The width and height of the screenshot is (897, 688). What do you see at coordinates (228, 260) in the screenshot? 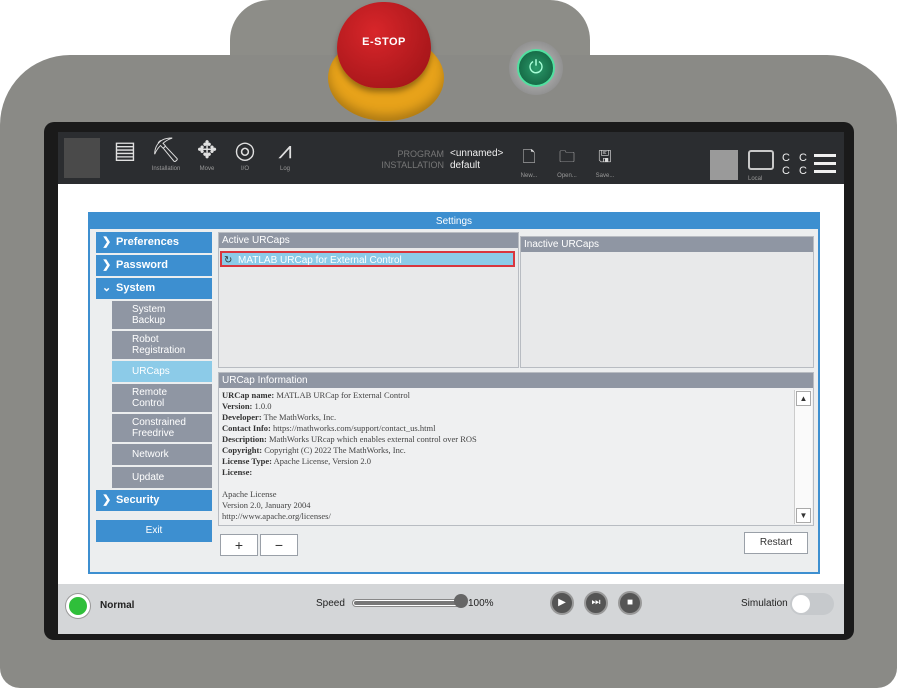
I see `loading-icon: ↻` at bounding box center [228, 260].